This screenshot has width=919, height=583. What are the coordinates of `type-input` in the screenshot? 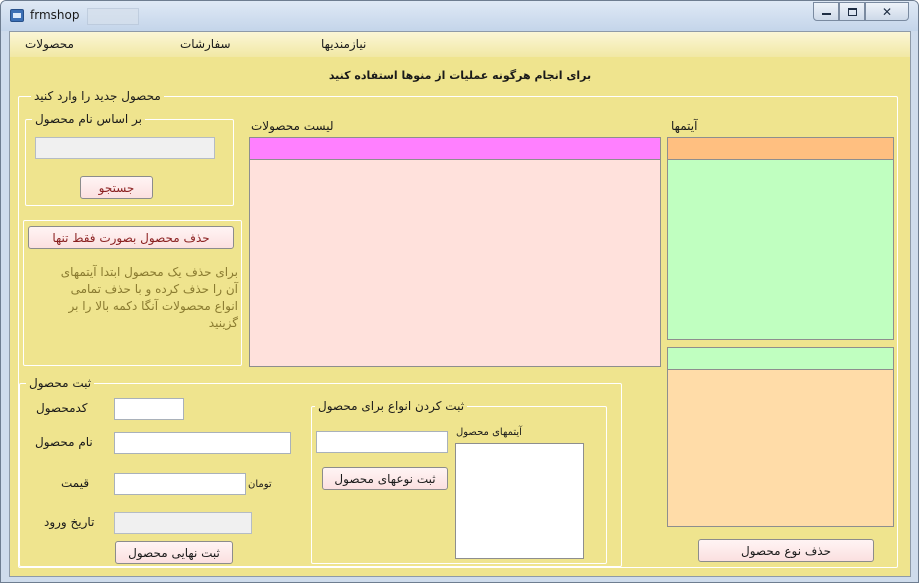 It's located at (382, 442).